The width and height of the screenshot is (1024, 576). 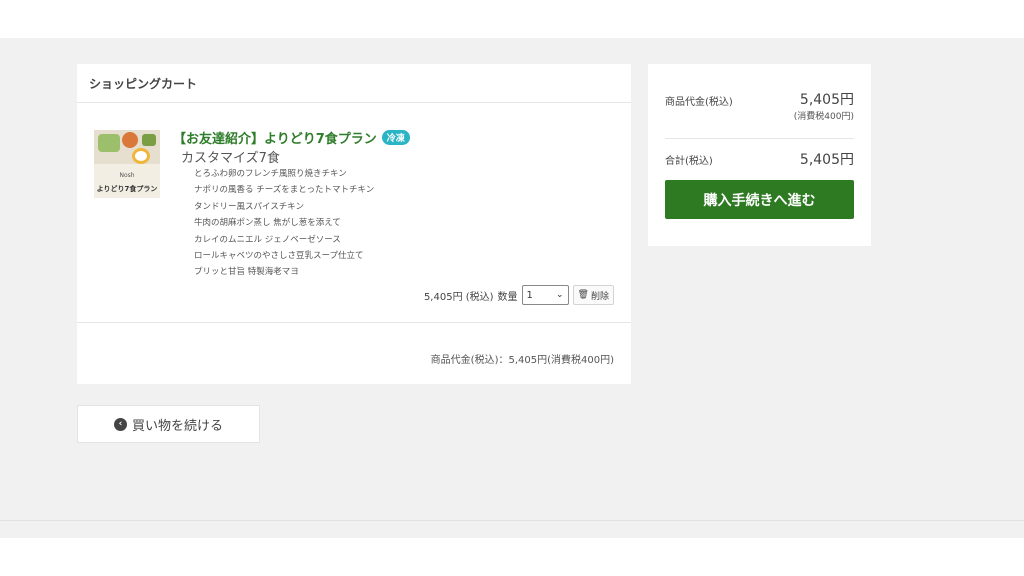 I want to click on quantity-label: 数量, so click(x=507, y=297).